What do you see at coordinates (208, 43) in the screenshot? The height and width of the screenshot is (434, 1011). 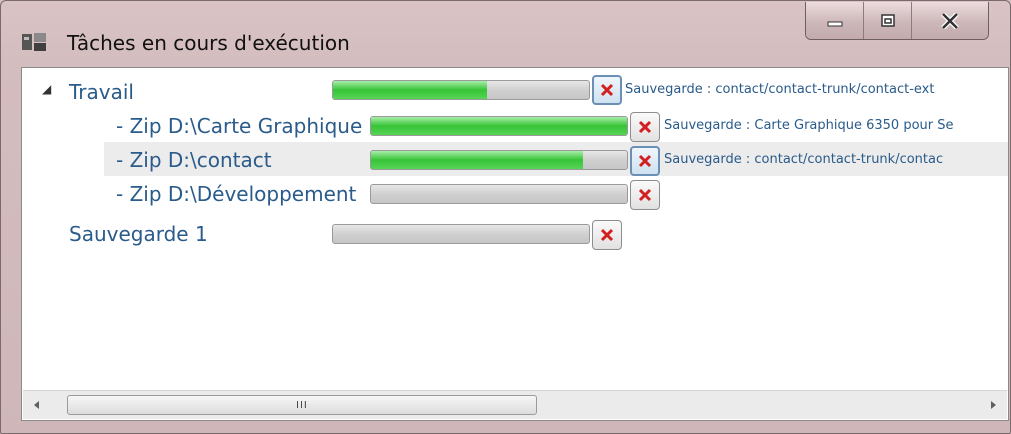 I see `window-title: Tâches en cours d'exécution` at bounding box center [208, 43].